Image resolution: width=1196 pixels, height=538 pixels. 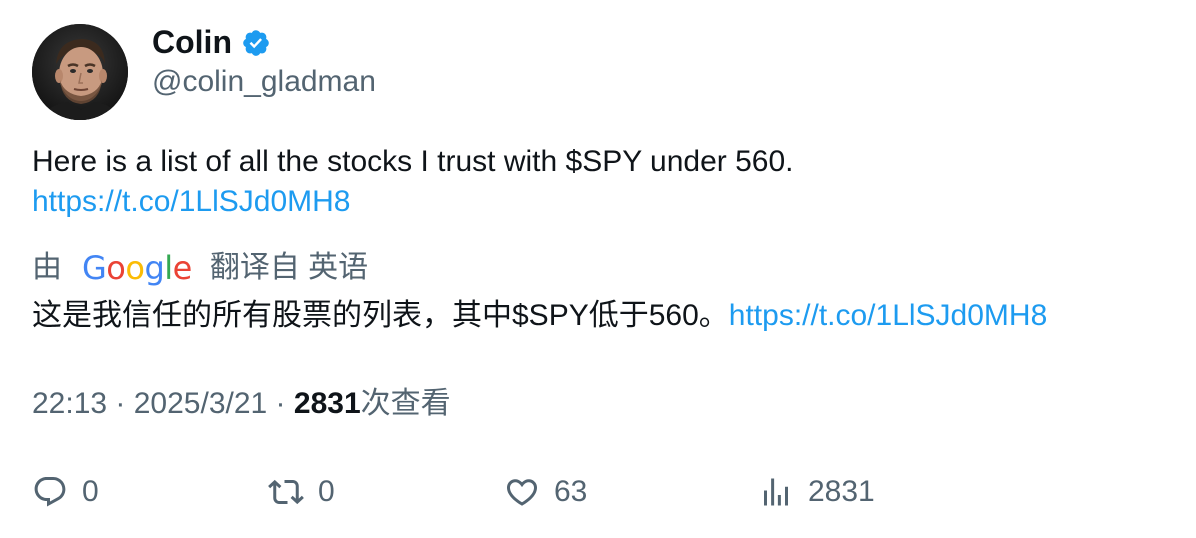 I want to click on tweet-link: https://t.co/1LlSJd0MH8, so click(x=191, y=201).